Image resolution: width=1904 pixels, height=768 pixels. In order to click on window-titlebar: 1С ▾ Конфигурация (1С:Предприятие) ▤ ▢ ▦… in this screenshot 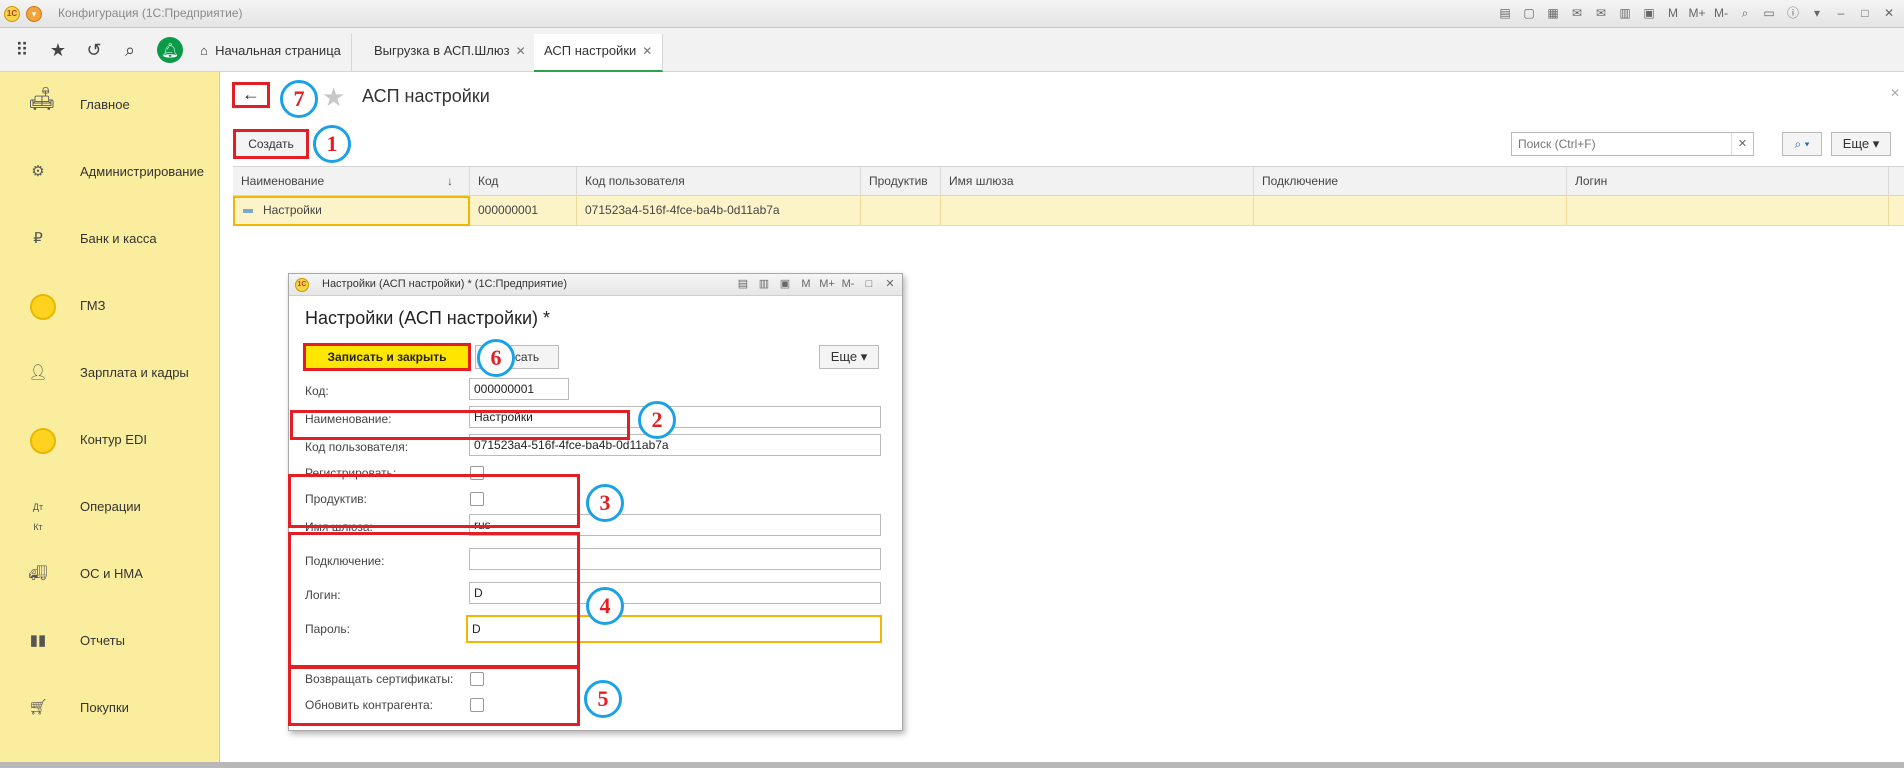, I will do `click(952, 14)`.